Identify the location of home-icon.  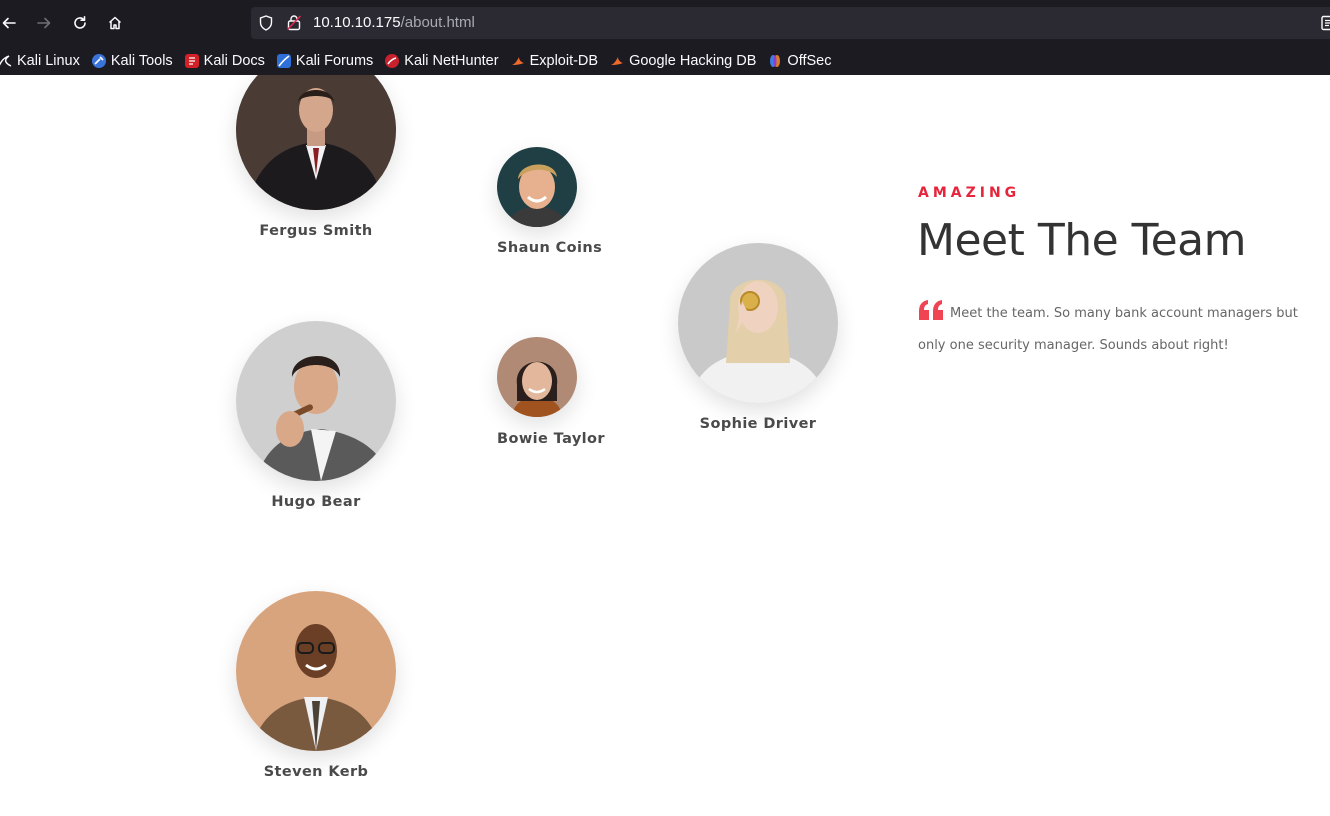
(115, 23).